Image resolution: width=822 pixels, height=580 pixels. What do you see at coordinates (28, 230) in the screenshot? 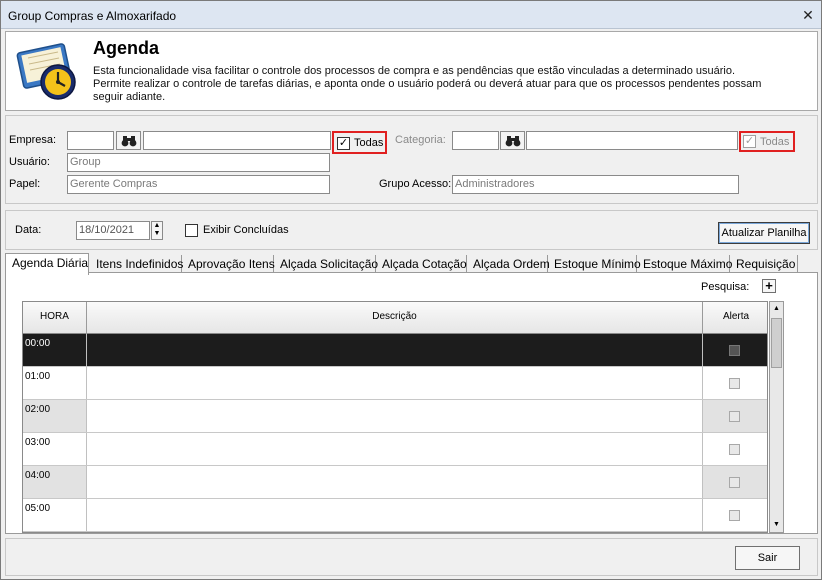
I see `data-label: Data:` at bounding box center [28, 230].